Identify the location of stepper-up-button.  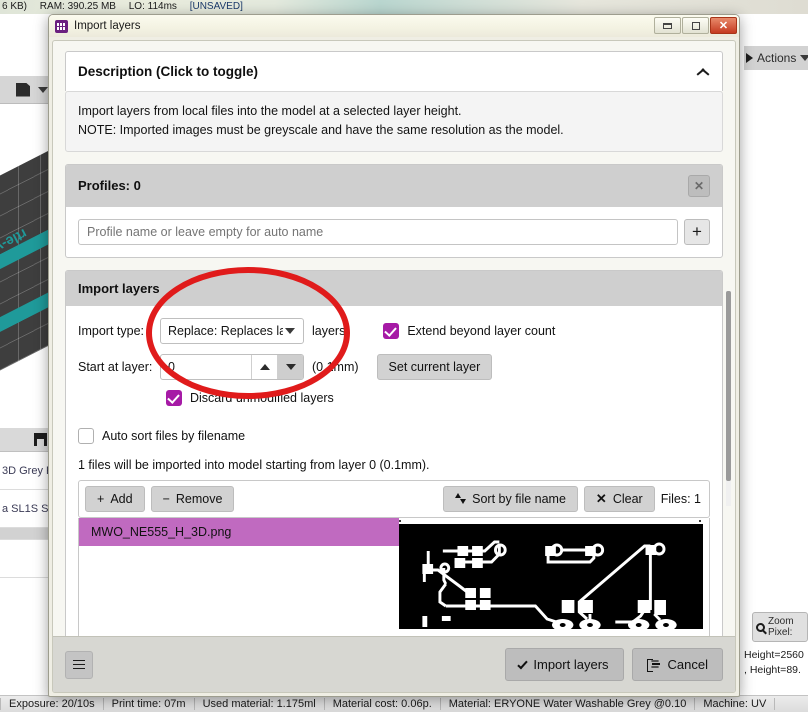
(264, 366).